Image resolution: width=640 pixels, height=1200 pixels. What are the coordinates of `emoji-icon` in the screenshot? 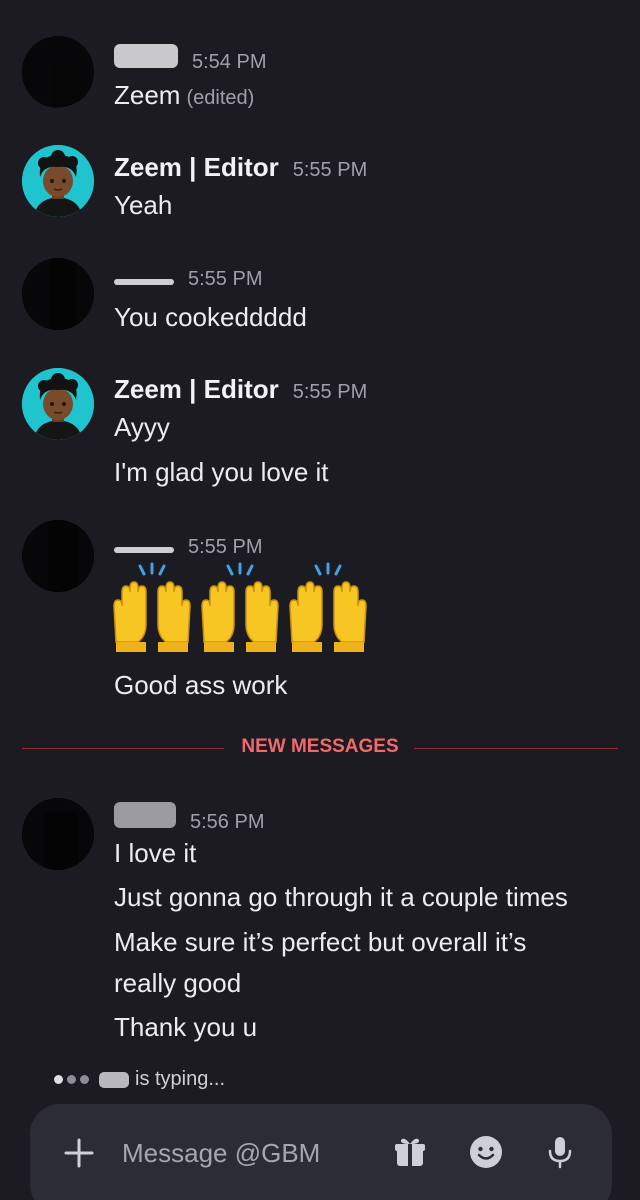 It's located at (486, 1152).